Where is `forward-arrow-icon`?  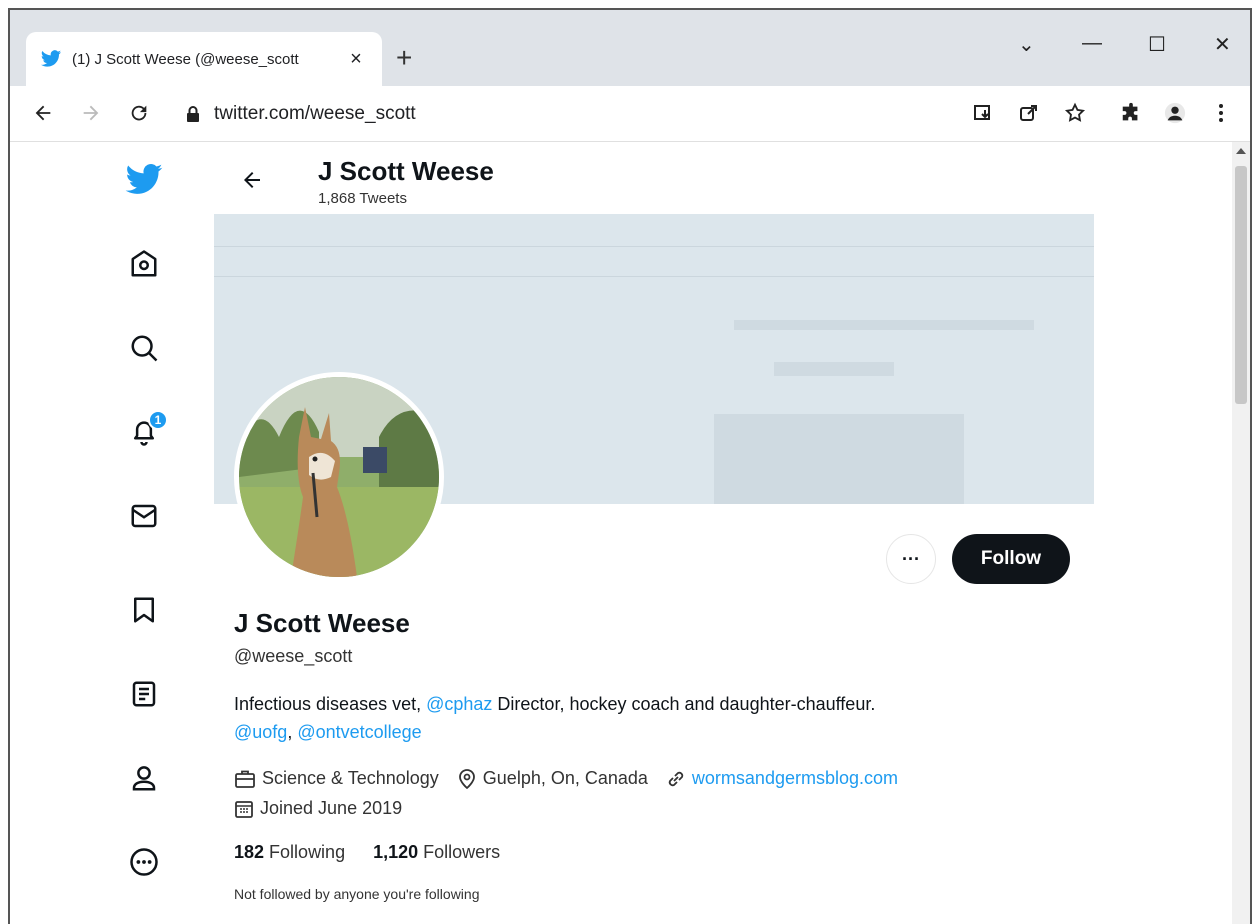
forward-arrow-icon is located at coordinates (91, 113).